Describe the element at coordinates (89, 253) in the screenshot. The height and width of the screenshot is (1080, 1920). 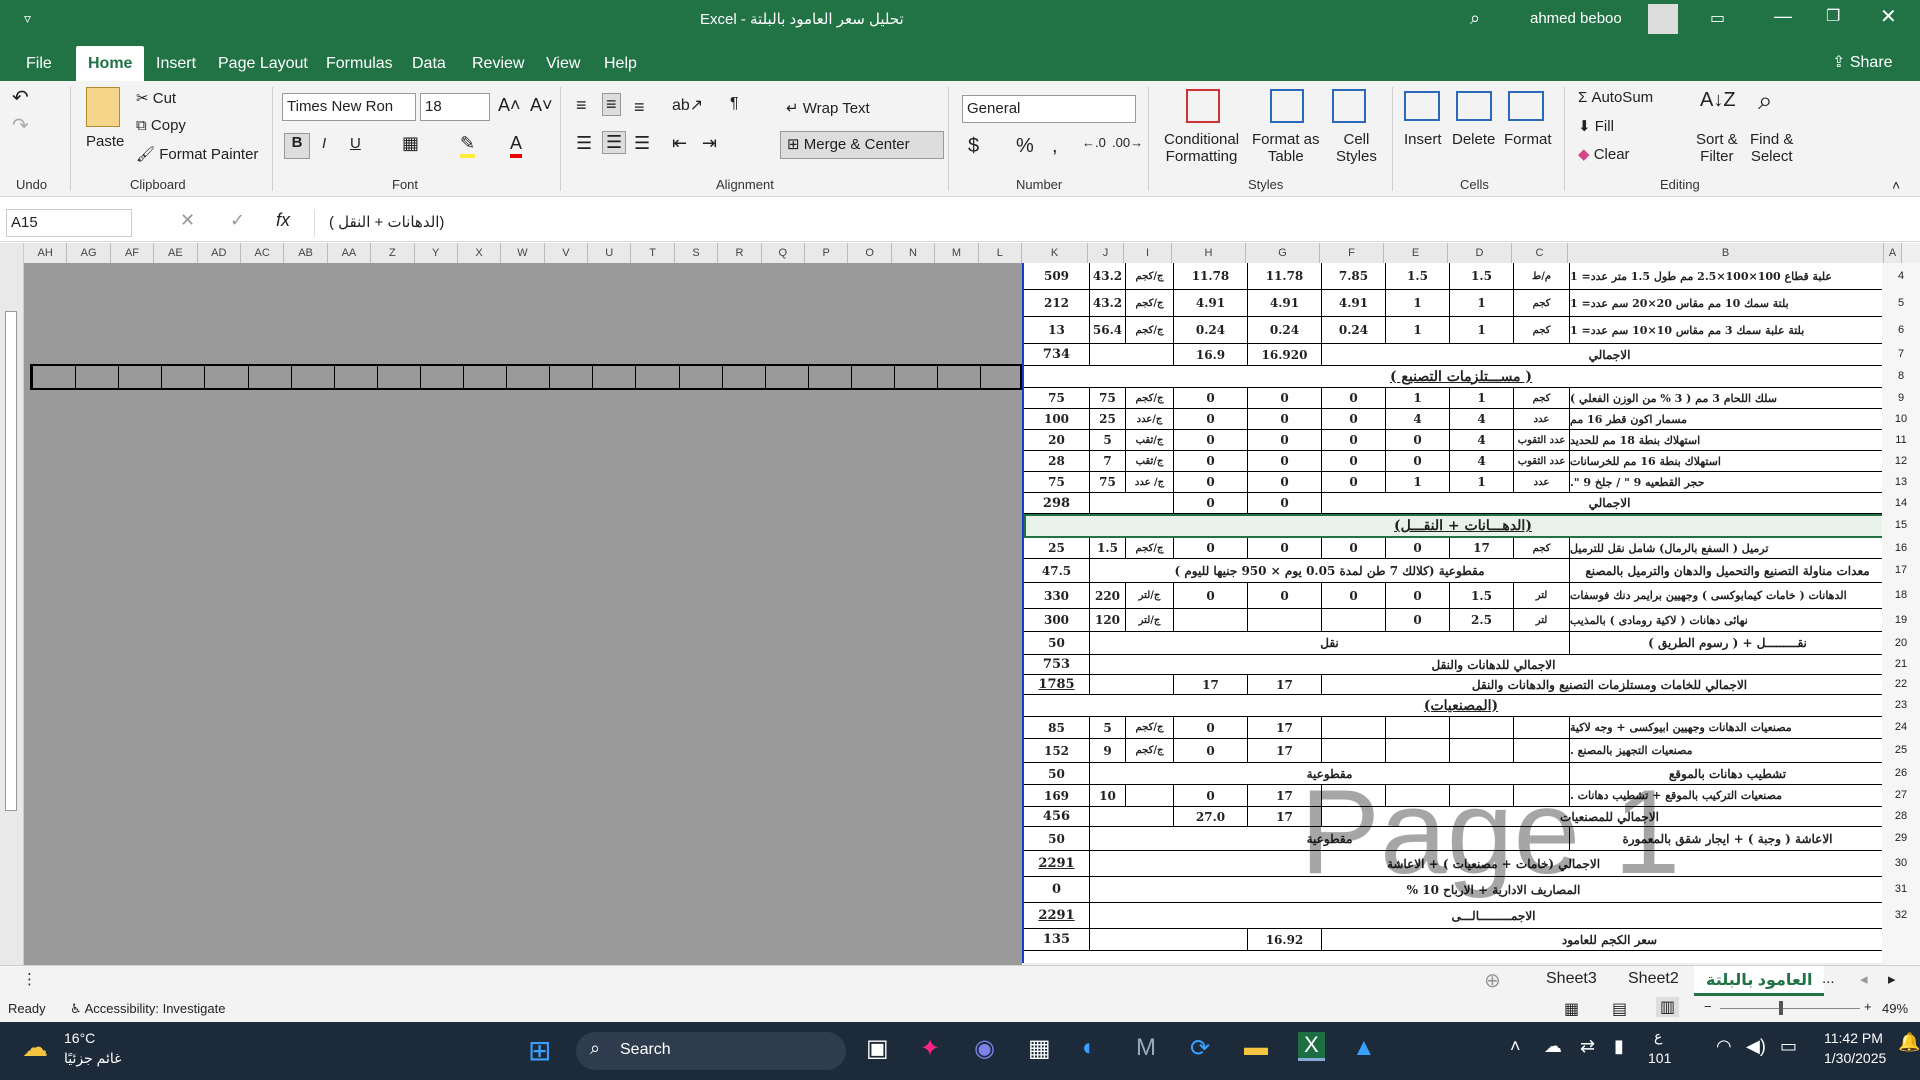
I see `column-header: AG` at that location.